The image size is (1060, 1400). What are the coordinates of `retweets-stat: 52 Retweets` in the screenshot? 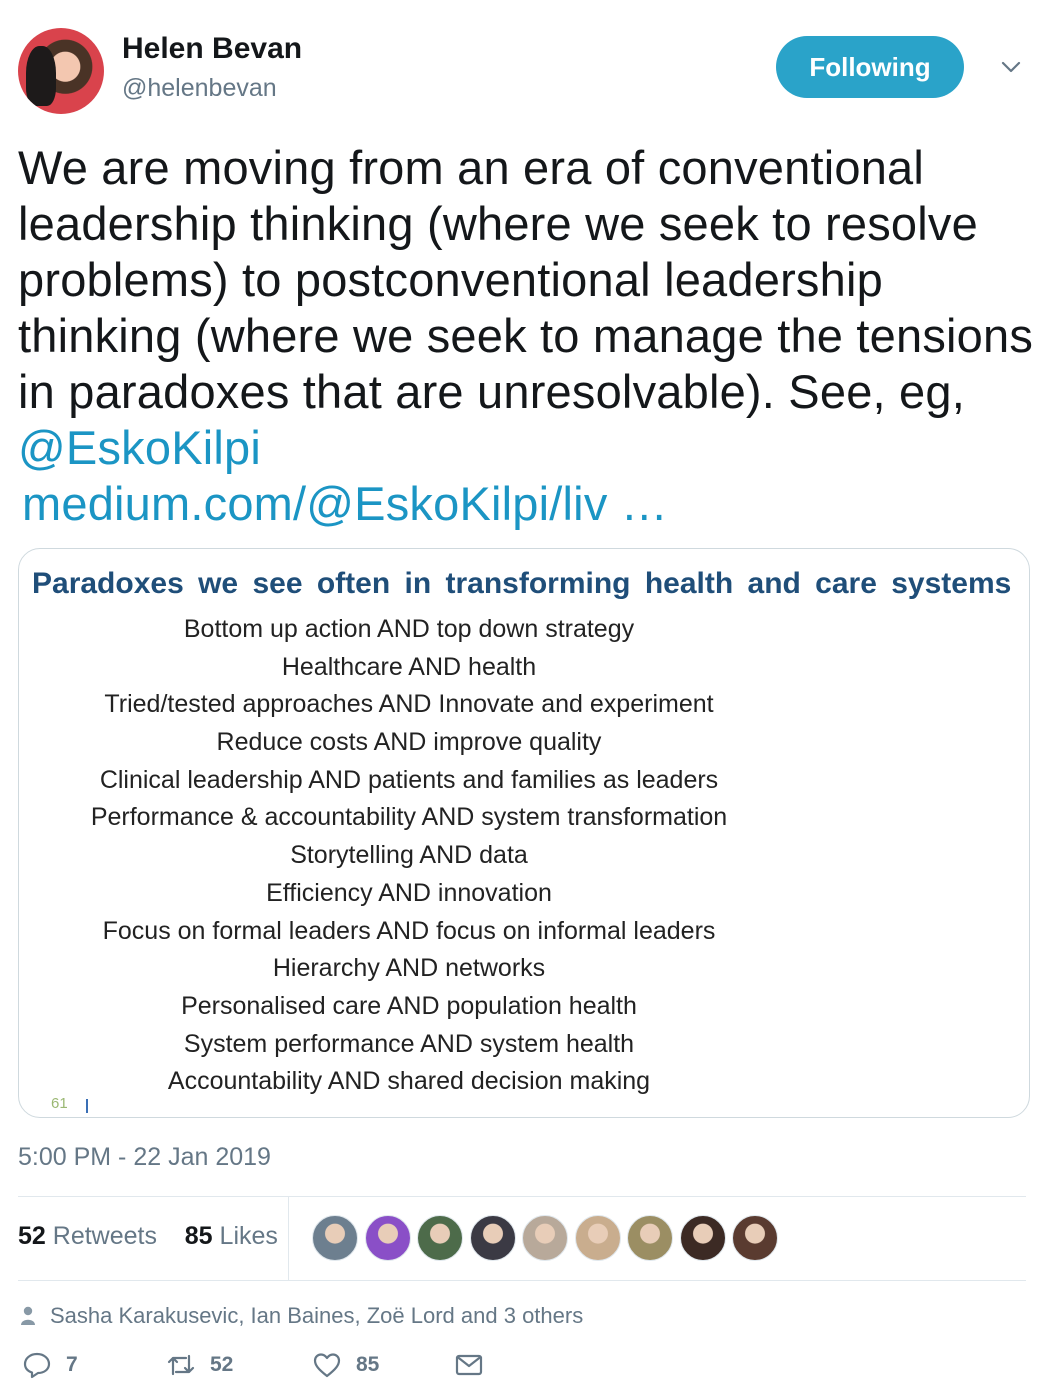 It's located at (87, 1236).